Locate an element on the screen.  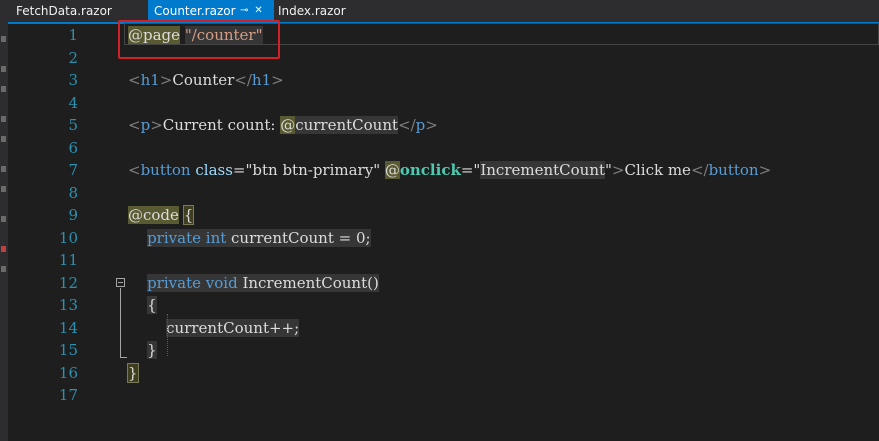
line-number: 2 is located at coordinates (73, 57).